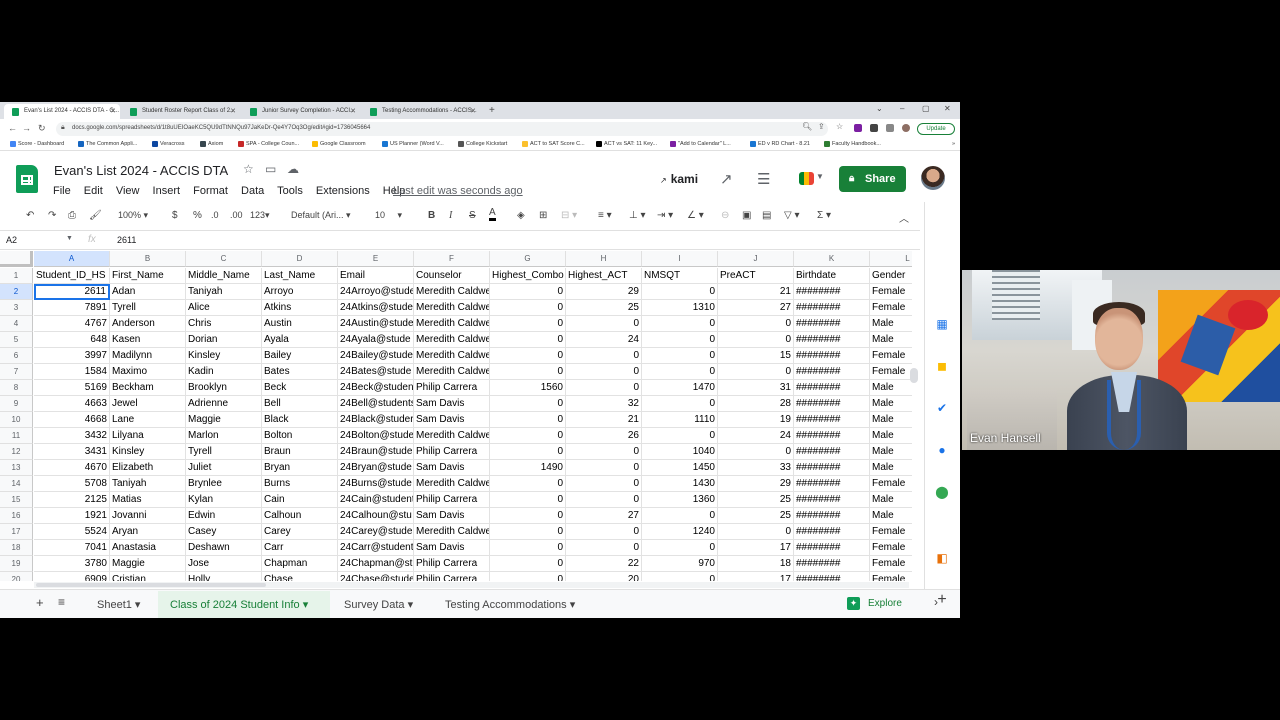 Image resolution: width=1280 pixels, height=720 pixels. What do you see at coordinates (376, 468) in the screenshot?
I see `table-cell: 24Bryan@stude` at bounding box center [376, 468].